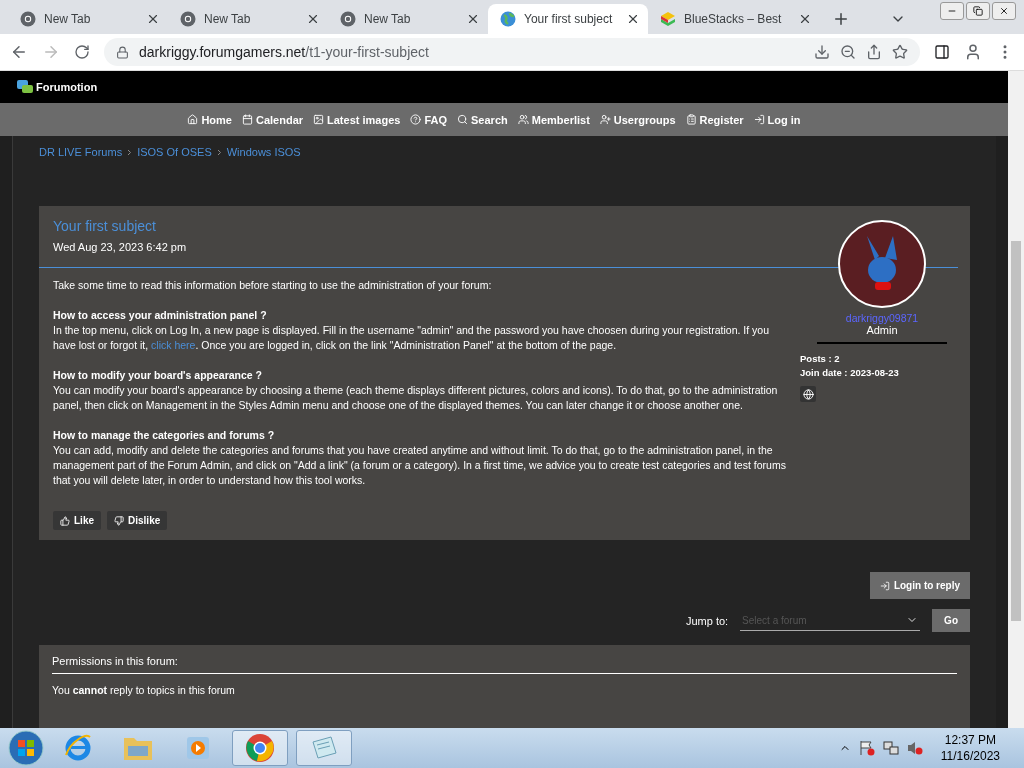 Image resolution: width=1024 pixels, height=768 pixels. What do you see at coordinates (820, 359) in the screenshot?
I see `user-stat: Posts : 2` at bounding box center [820, 359].